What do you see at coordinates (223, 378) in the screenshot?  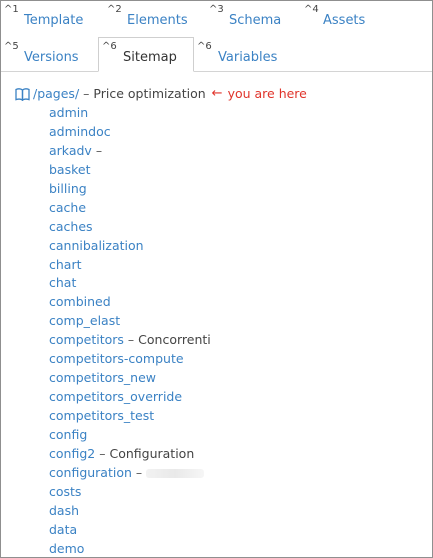 I see `sitemap-item: competitors_new` at bounding box center [223, 378].